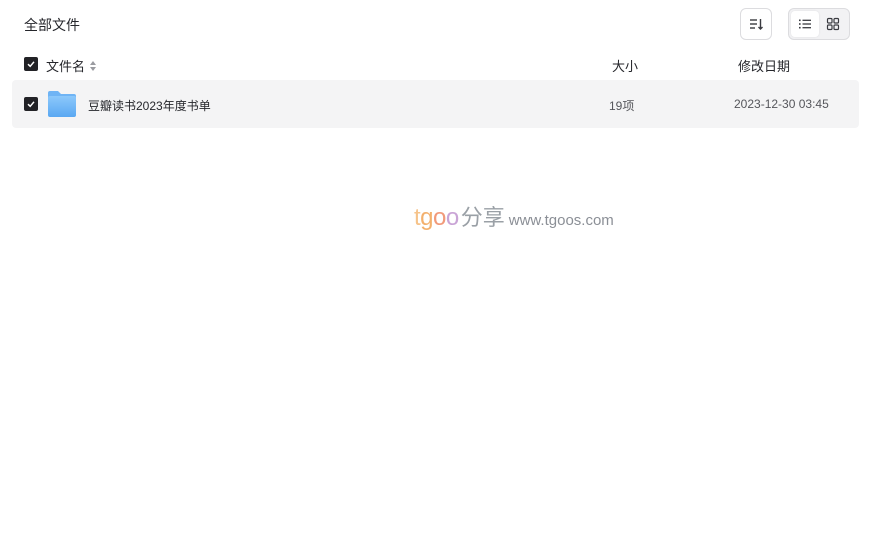 This screenshot has width=874, height=538. I want to click on watermark-logo-g: g, so click(427, 217).